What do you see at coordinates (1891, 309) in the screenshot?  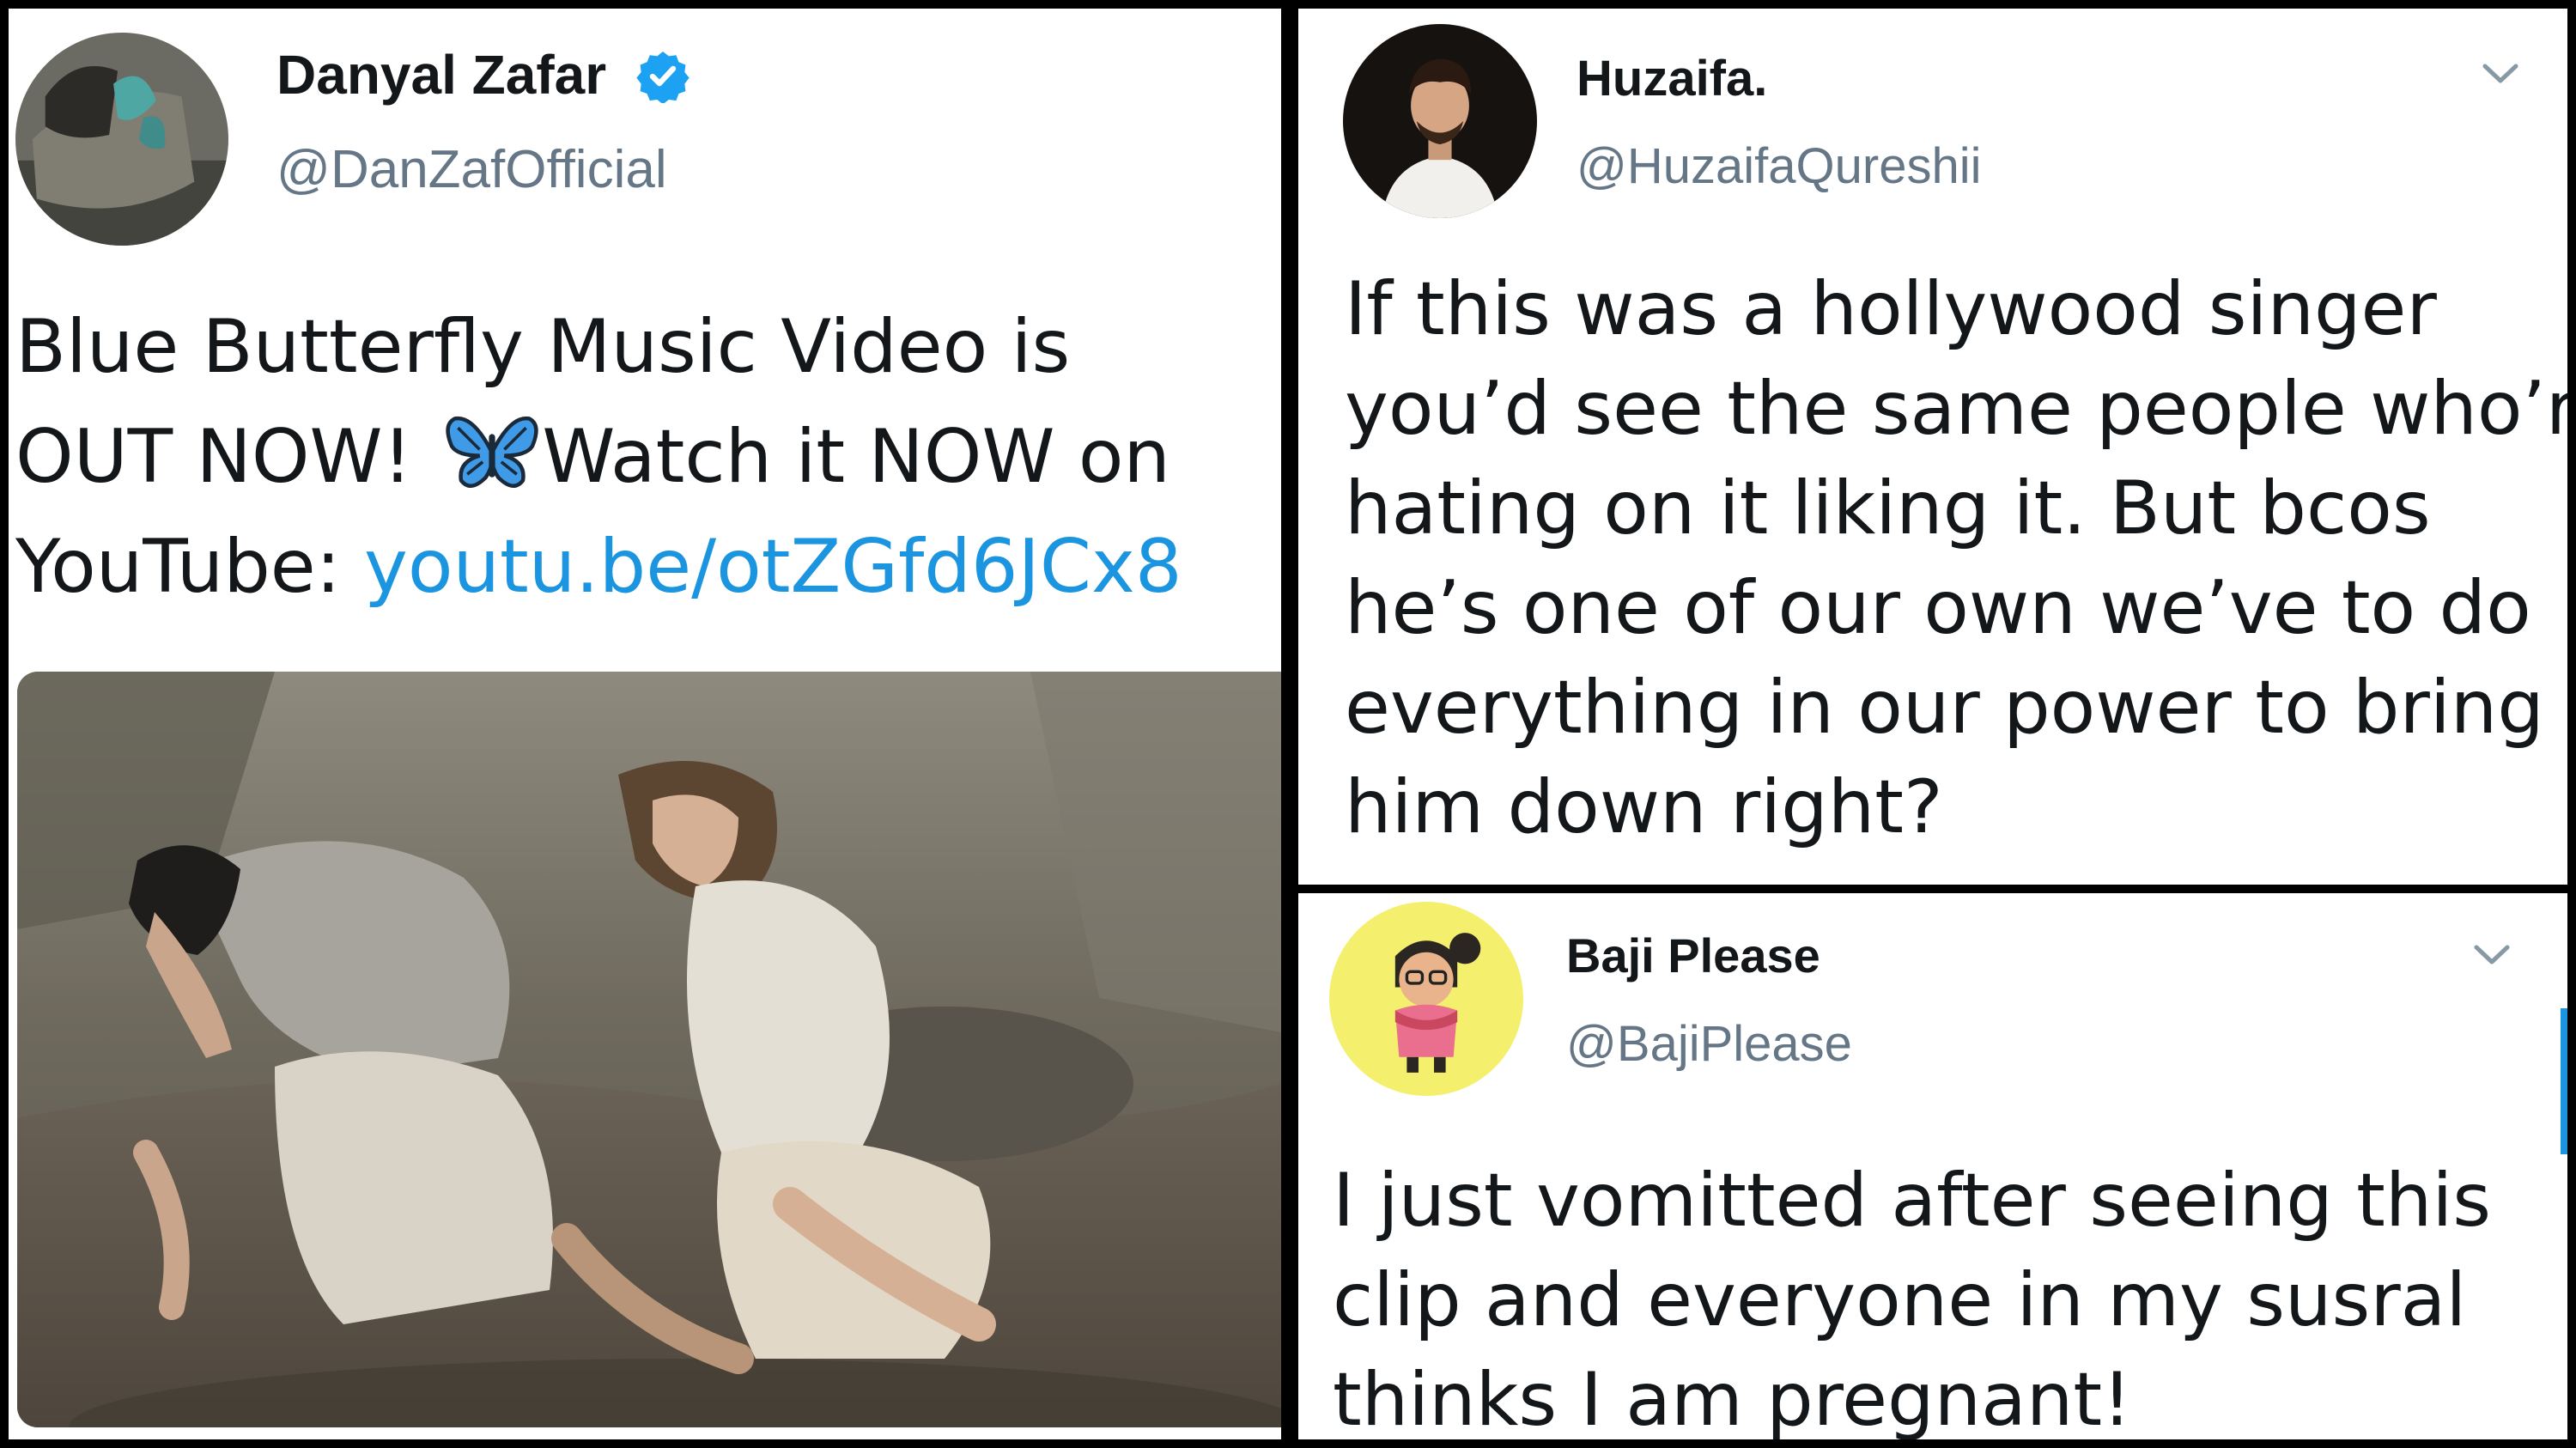 I see `tweet-text-line: If this was a hollywood singer` at bounding box center [1891, 309].